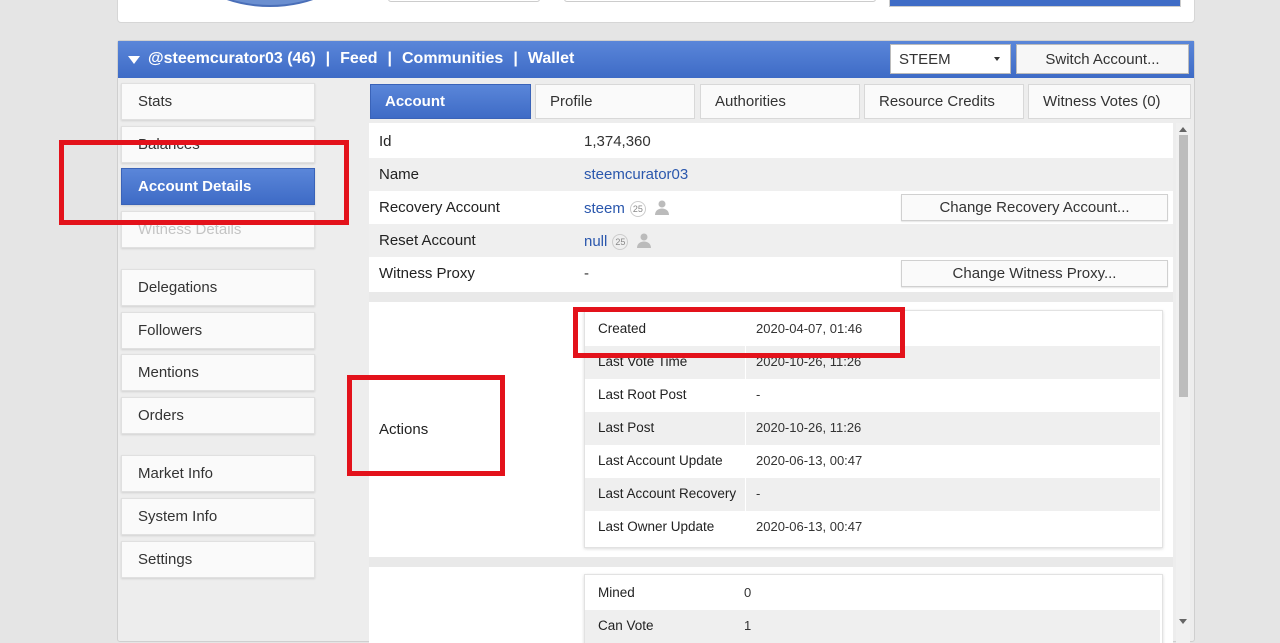 The width and height of the screenshot is (1280, 643). What do you see at coordinates (771, 174) in the screenshot?
I see `table-row: Name steemcurator03` at bounding box center [771, 174].